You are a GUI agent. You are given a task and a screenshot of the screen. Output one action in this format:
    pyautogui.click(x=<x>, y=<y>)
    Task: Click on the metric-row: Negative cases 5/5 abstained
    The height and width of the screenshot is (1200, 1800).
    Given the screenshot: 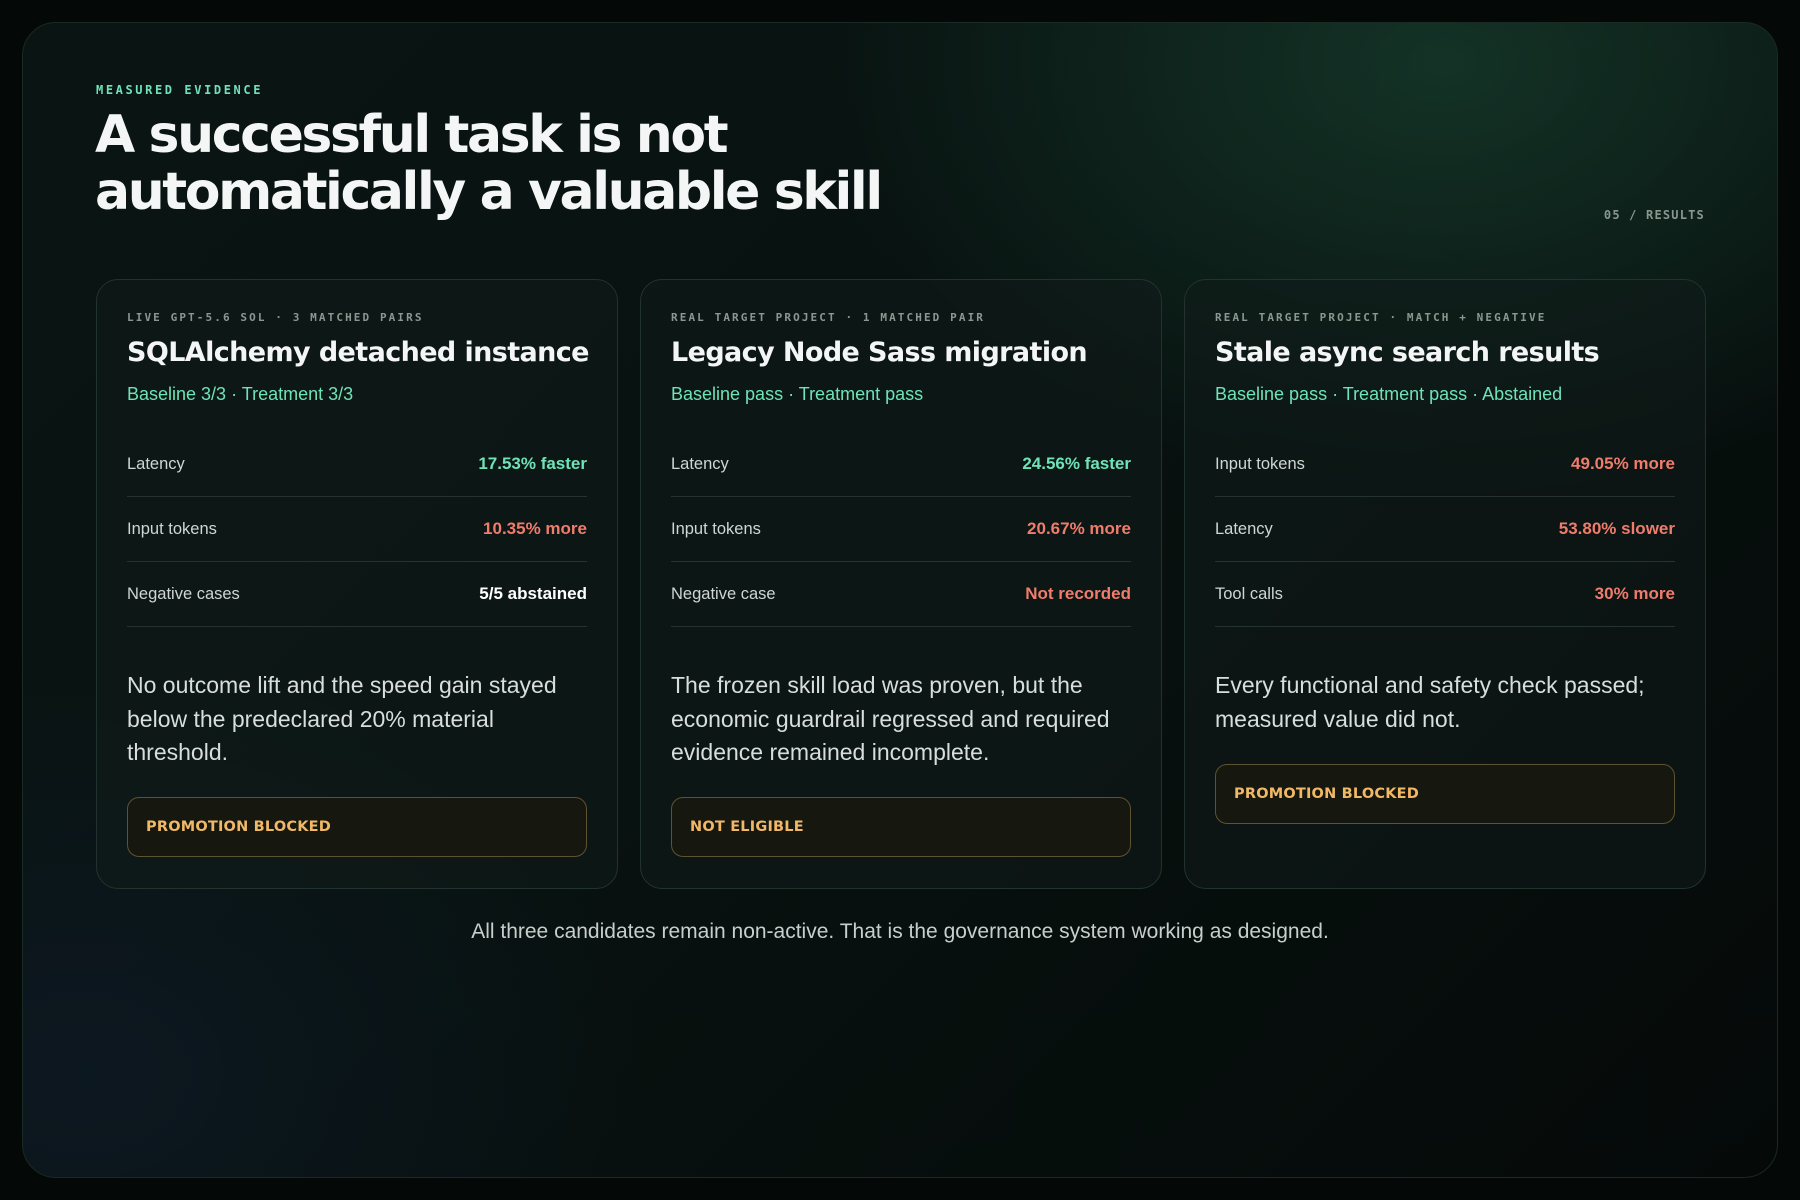 What is the action you would take?
    pyautogui.click(x=357, y=594)
    